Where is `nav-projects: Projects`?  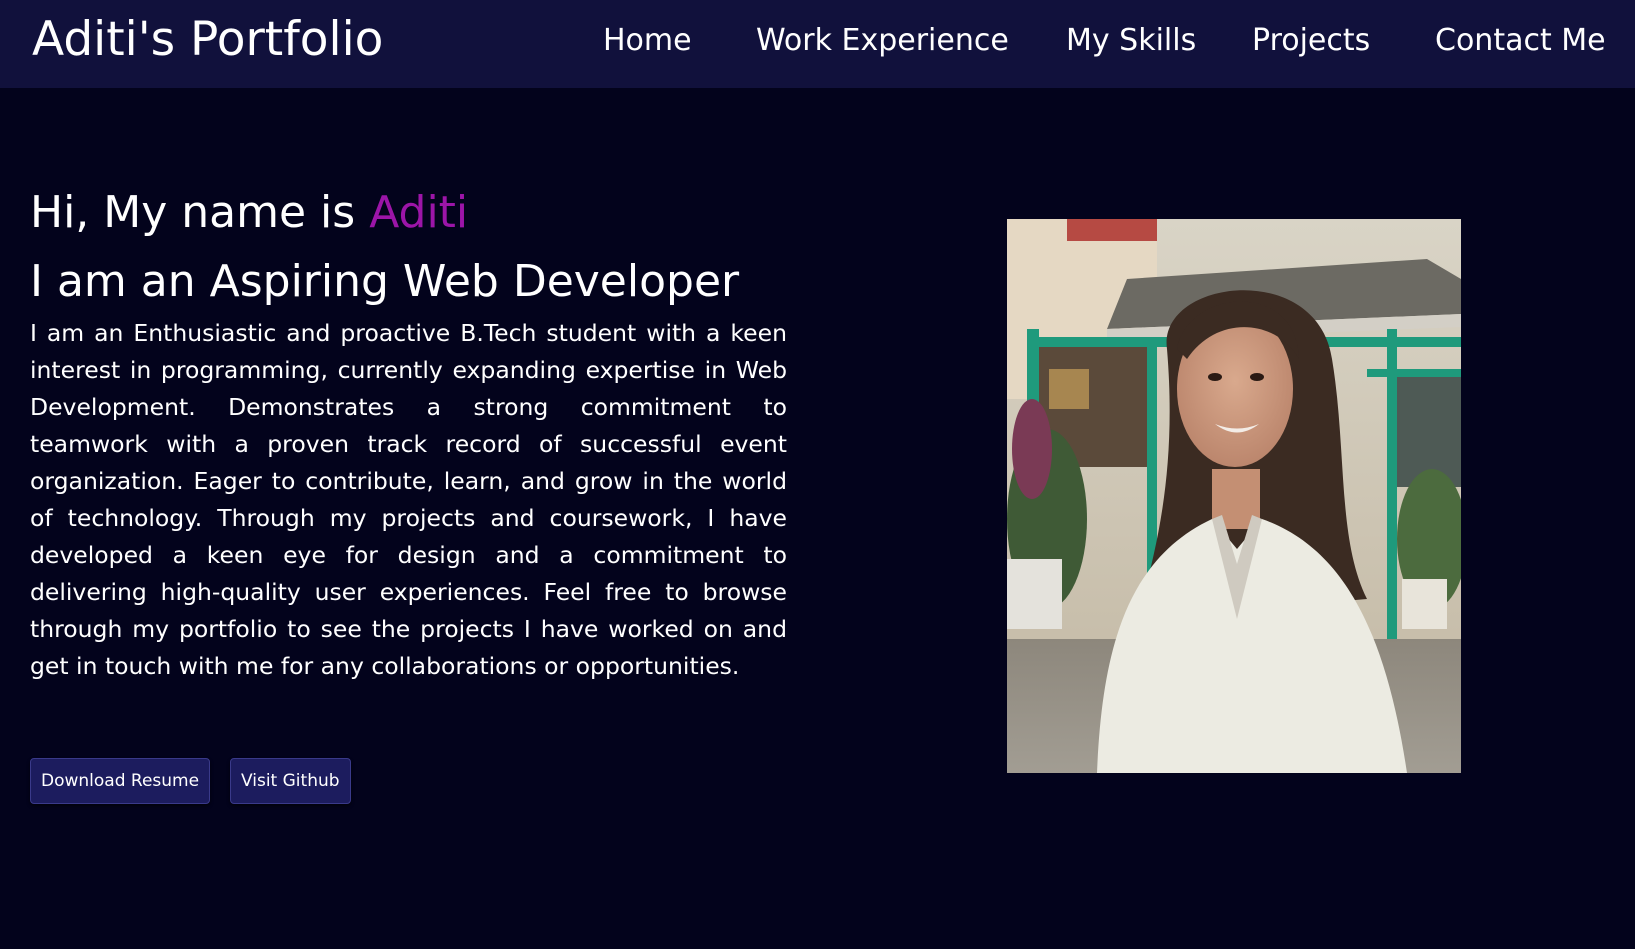
nav-projects: Projects is located at coordinates (1311, 41).